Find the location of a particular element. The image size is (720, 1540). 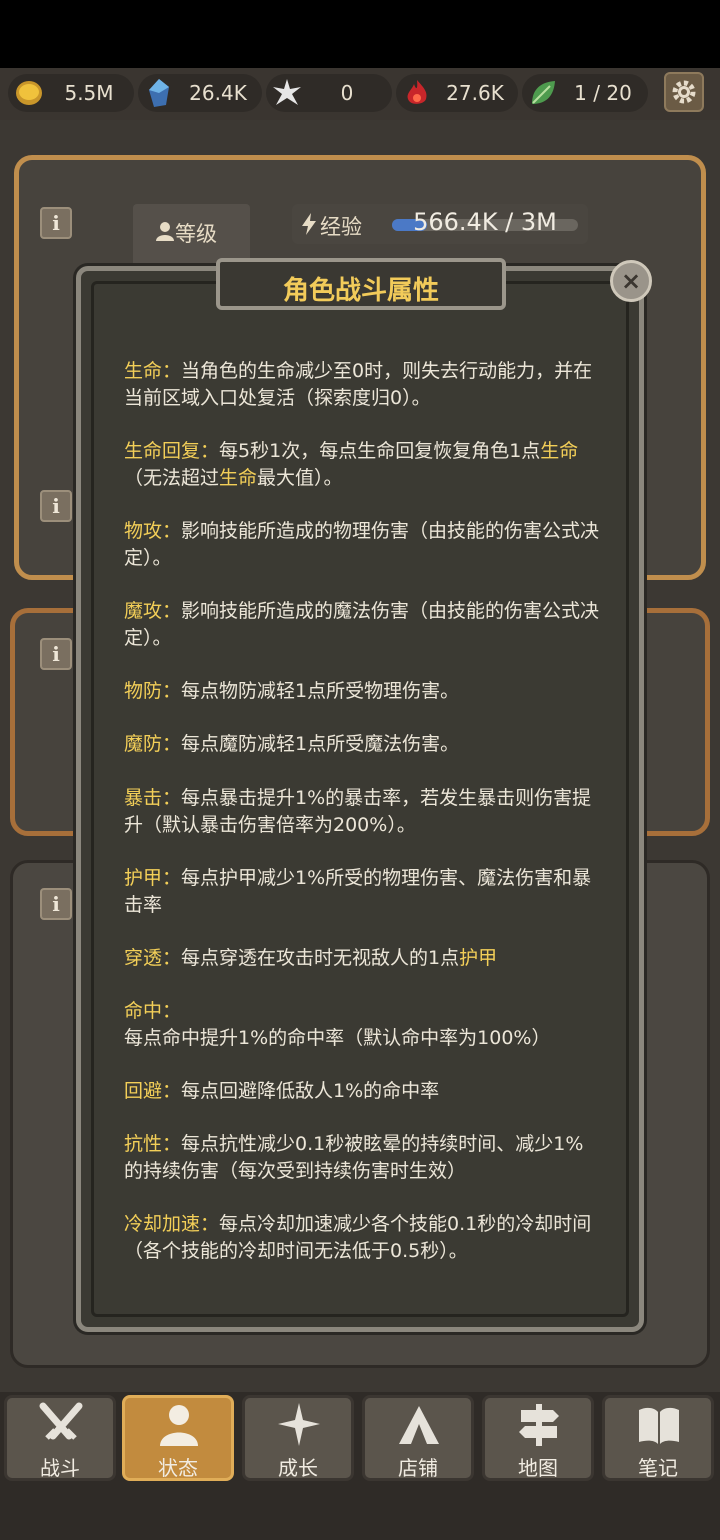

tab-notes: 笔记 is located at coordinates (658, 1438).